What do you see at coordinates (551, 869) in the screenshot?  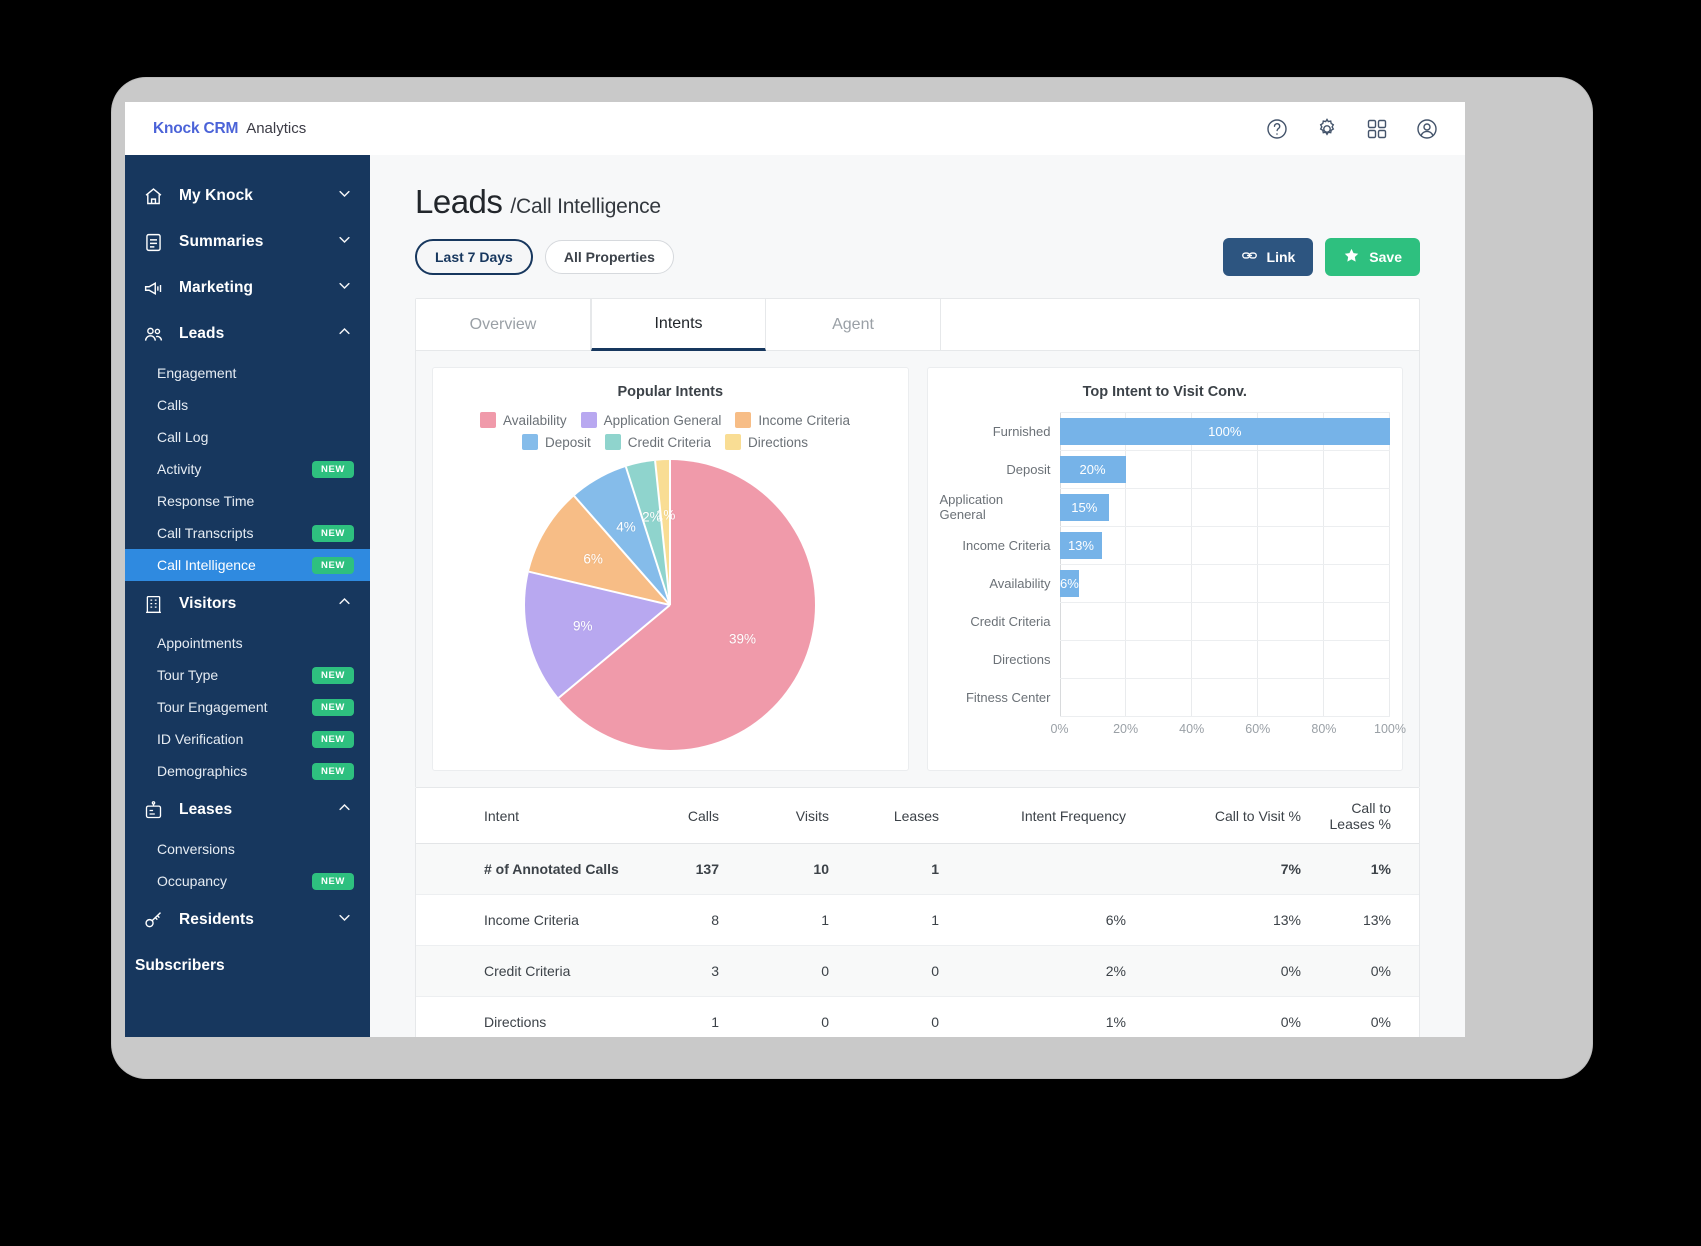 I see `cell-intent: # of Annotated Calls` at bounding box center [551, 869].